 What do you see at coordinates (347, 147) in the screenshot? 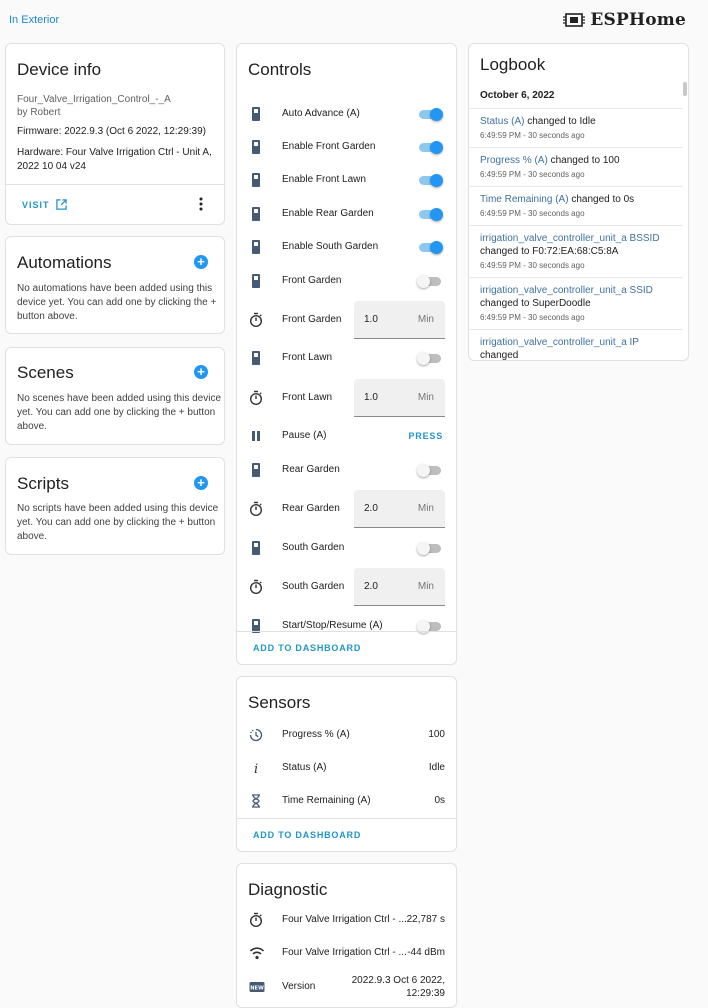
I see `control-row: Enable Front Garden` at bounding box center [347, 147].